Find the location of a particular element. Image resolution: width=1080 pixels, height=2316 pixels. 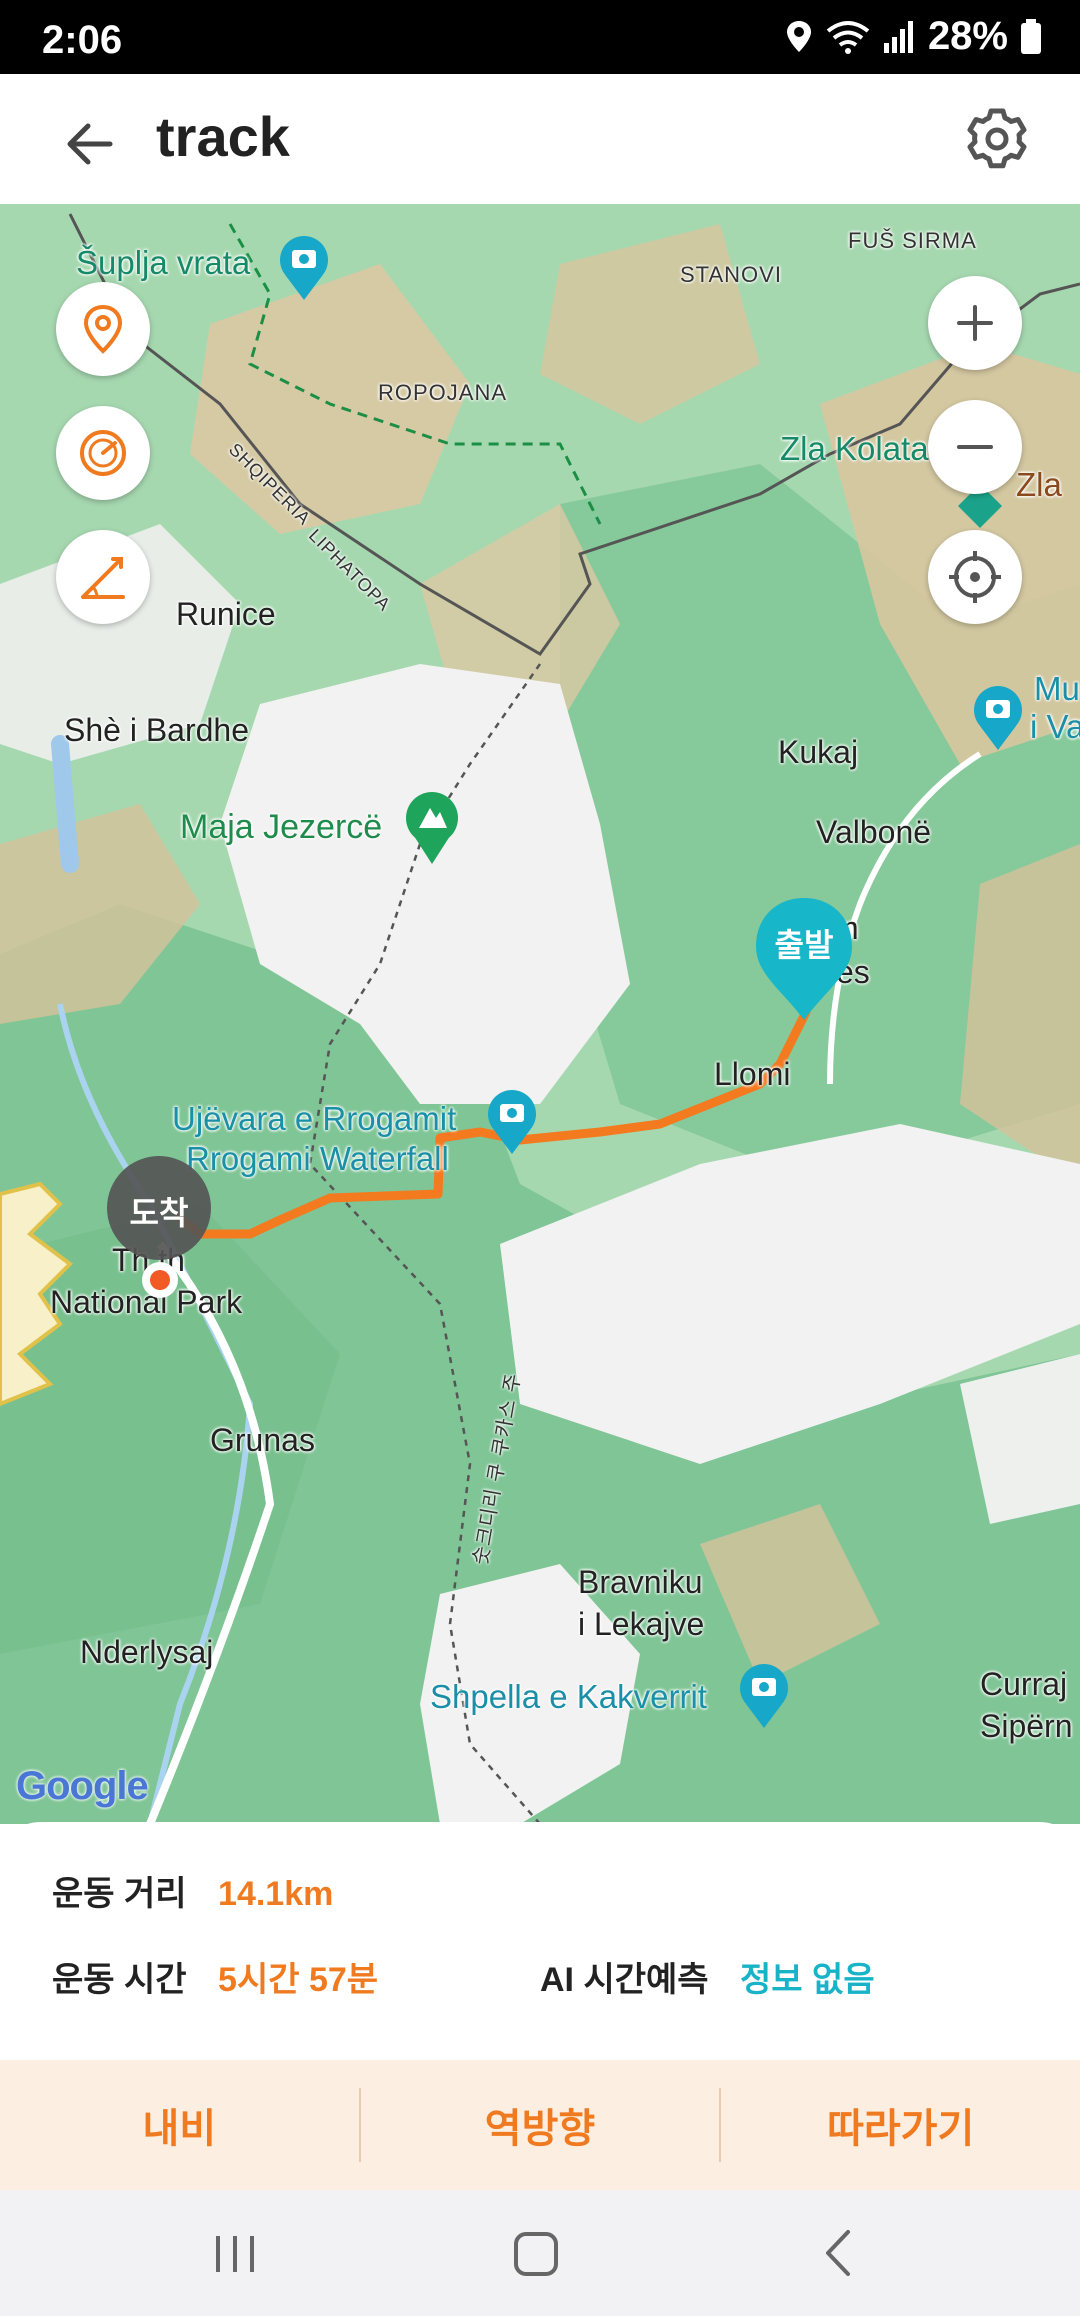

speedometer-button is located at coordinates (103, 453).